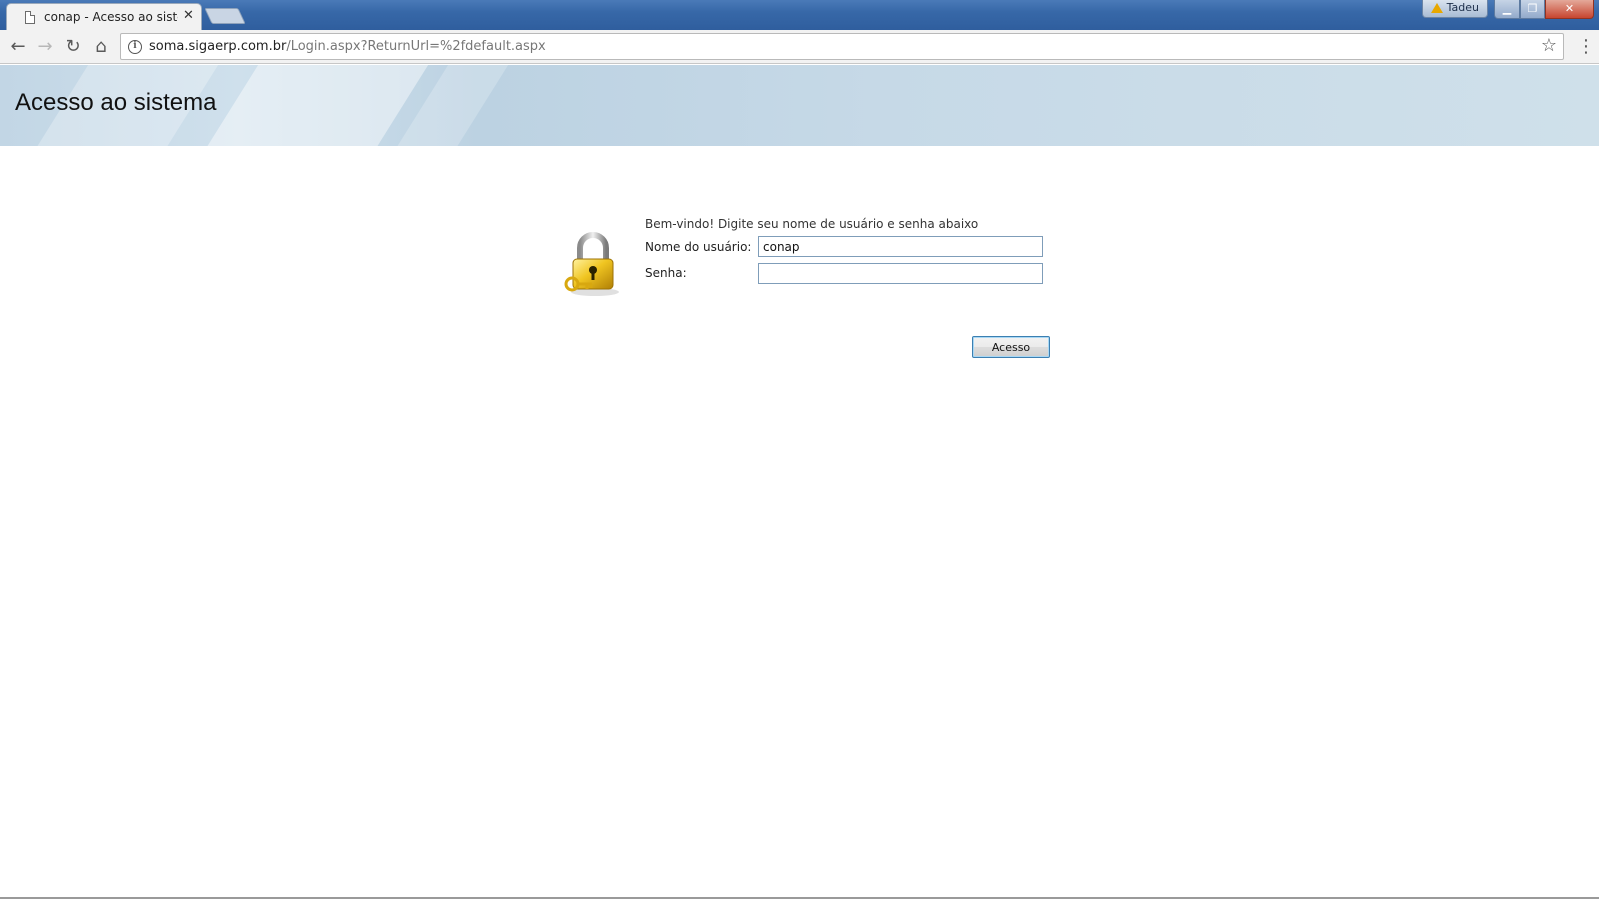  What do you see at coordinates (1569, 9) in the screenshot?
I see `close-window-button: ✕` at bounding box center [1569, 9].